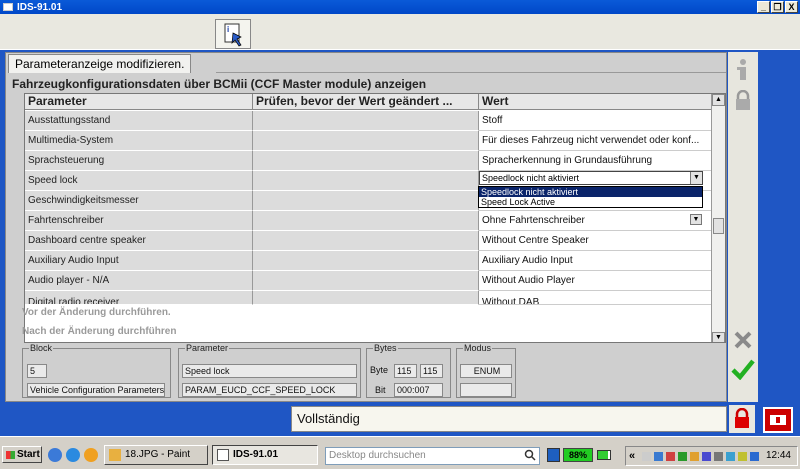 The height and width of the screenshot is (469, 800). What do you see at coordinates (743, 341) in the screenshot?
I see `cancel-icon` at bounding box center [743, 341].